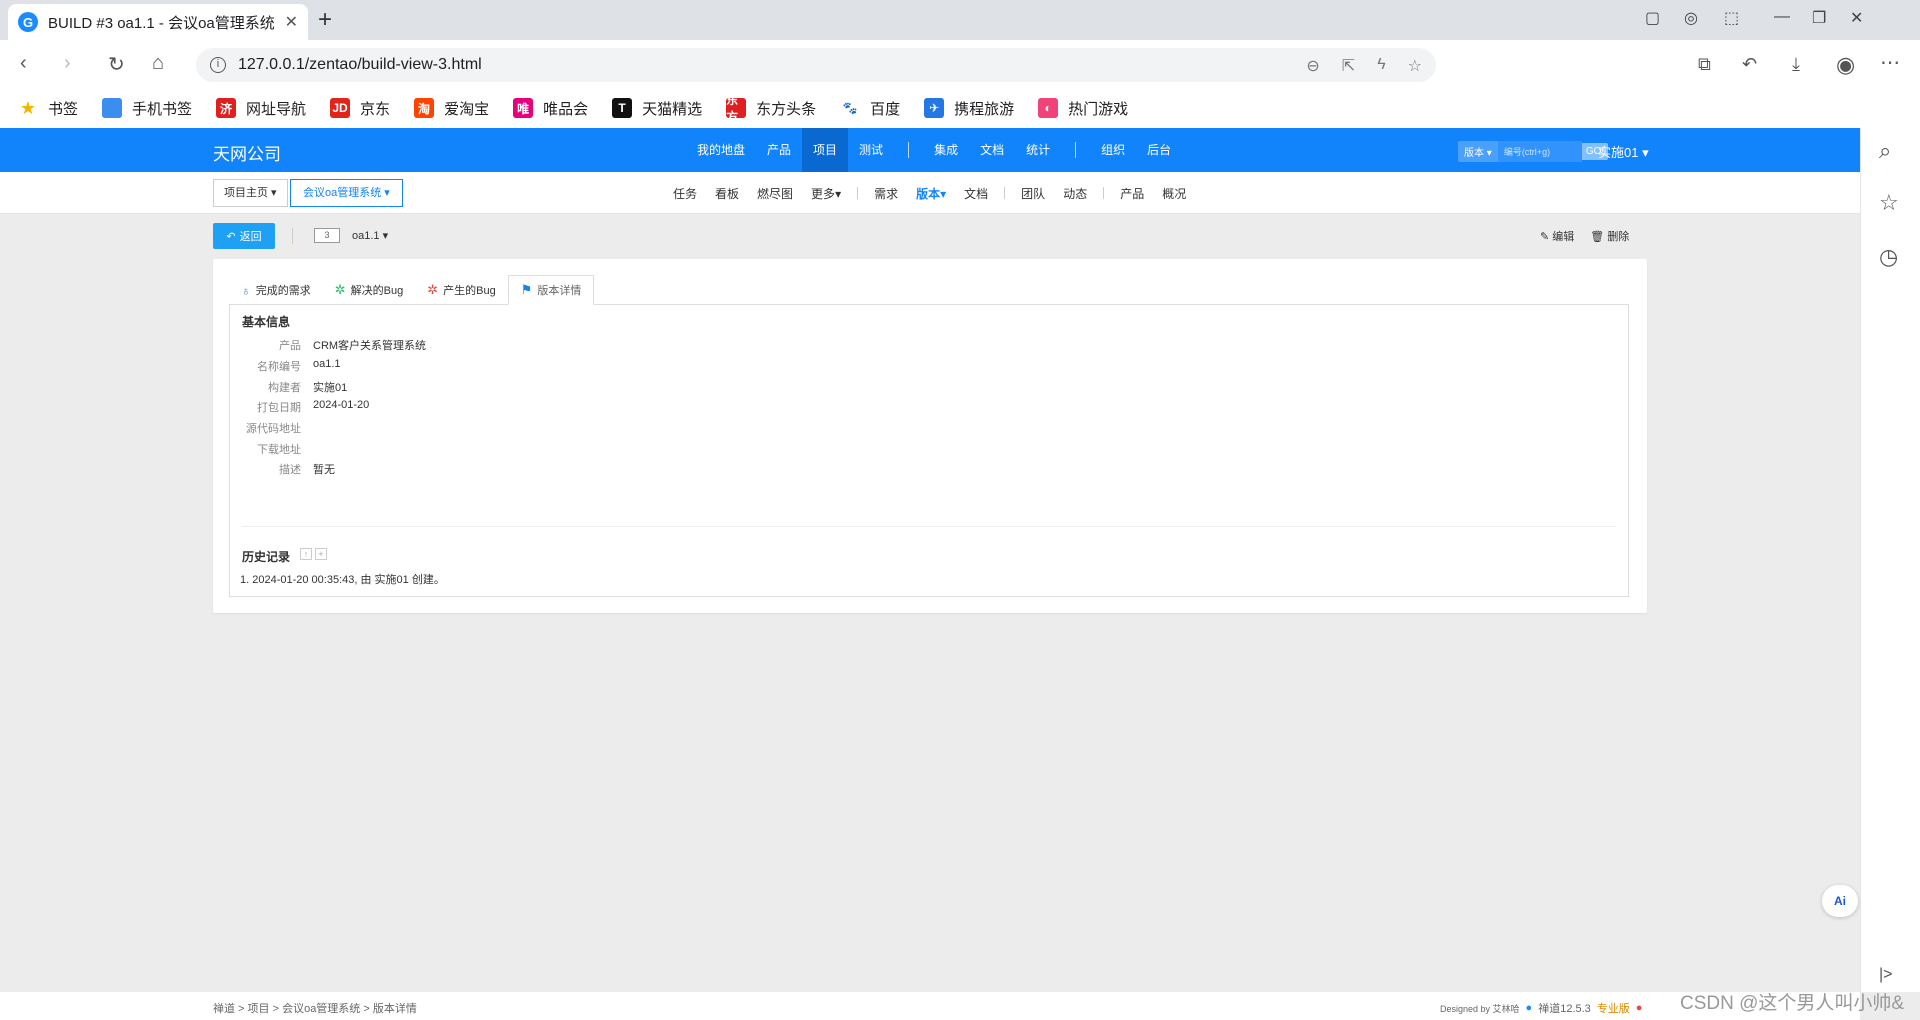 The width and height of the screenshot is (1920, 1020). Describe the element at coordinates (1623, 151) in the screenshot. I see `user-menu: 实施01 ▾` at that location.